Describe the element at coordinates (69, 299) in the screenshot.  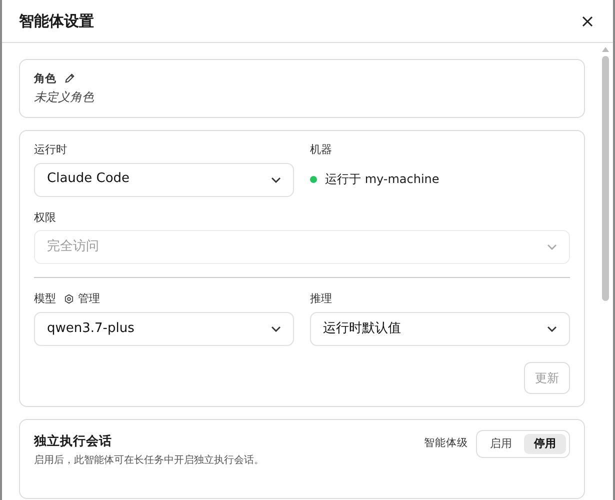
I see `gear-icon` at that location.